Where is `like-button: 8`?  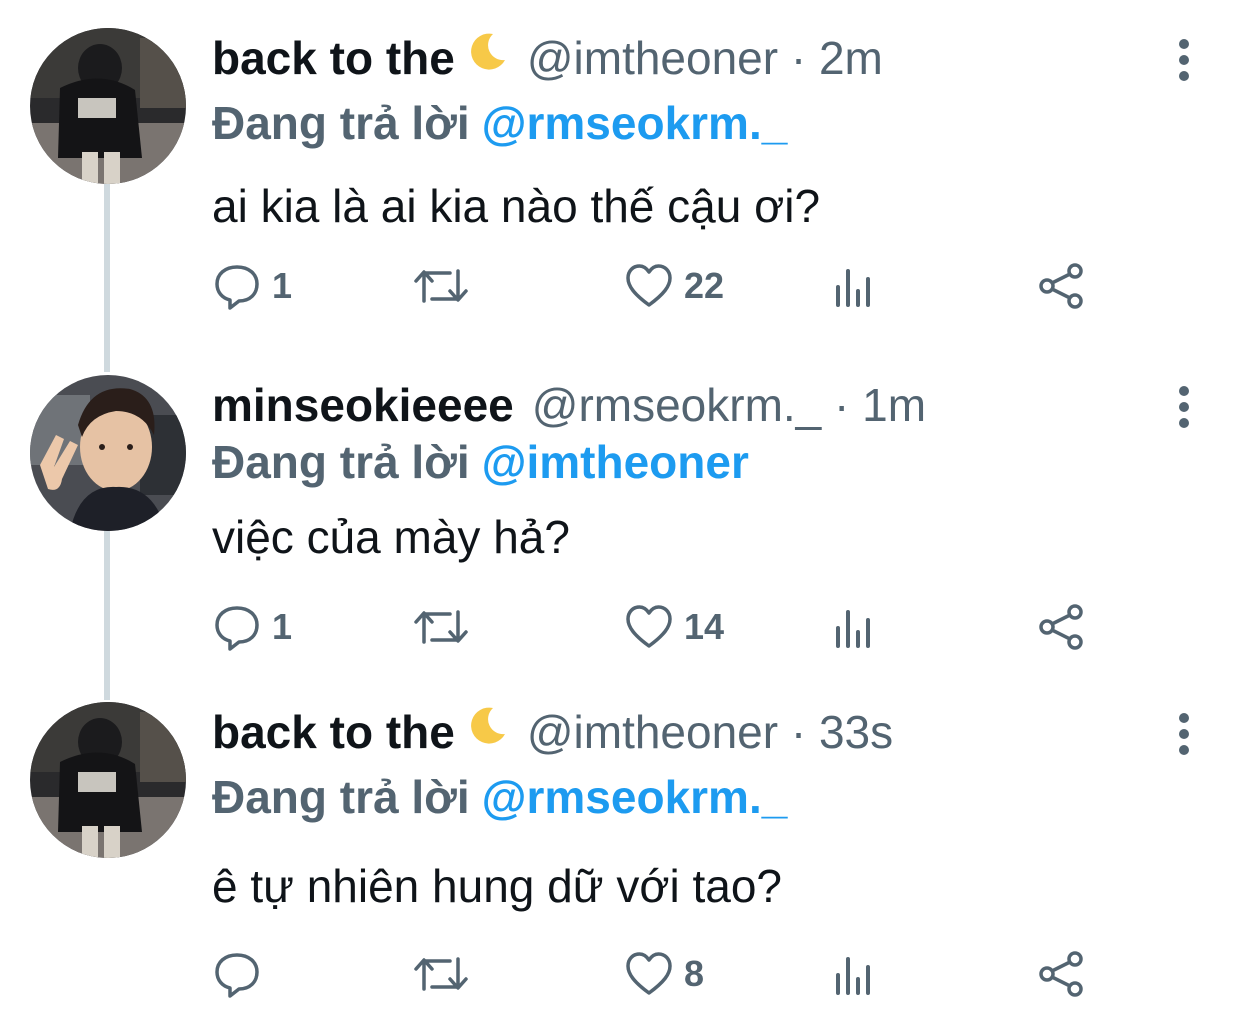 like-button: 8 is located at coordinates (664, 974).